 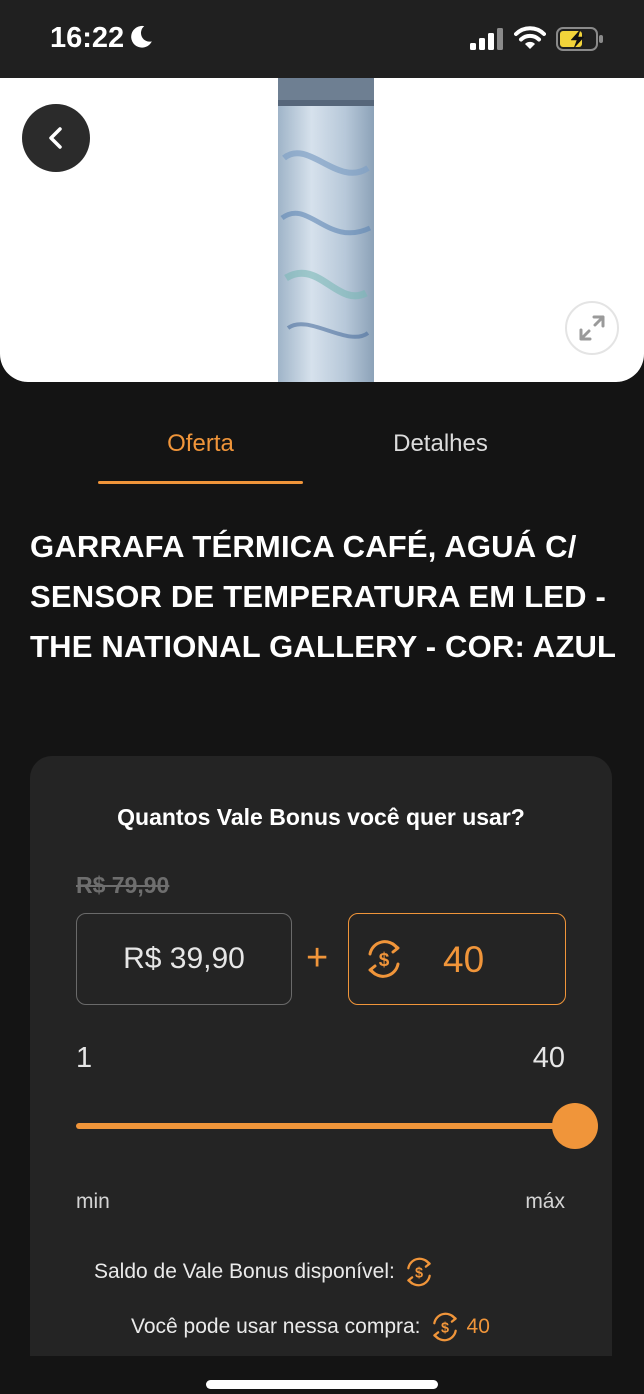 What do you see at coordinates (575, 1126) in the screenshot?
I see `bonus-slider-thumb` at bounding box center [575, 1126].